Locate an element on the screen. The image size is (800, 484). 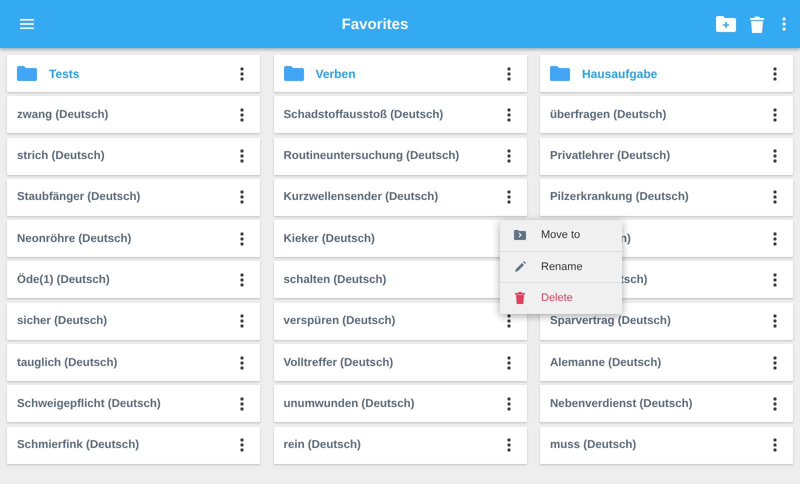
word-card: Privatlehrer (Deutsch) is located at coordinates (666, 156).